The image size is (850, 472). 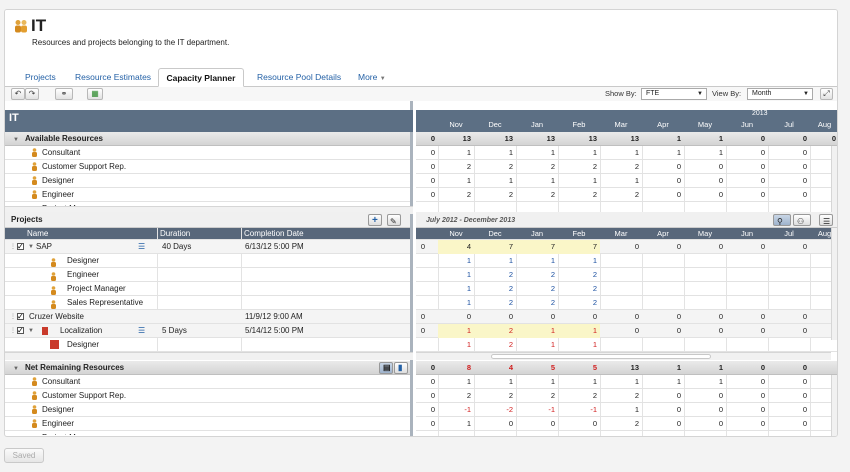 I want to click on net-remaining-header: ▼ Net Remaining Resources ▤ ▮, so click(x=207, y=368).